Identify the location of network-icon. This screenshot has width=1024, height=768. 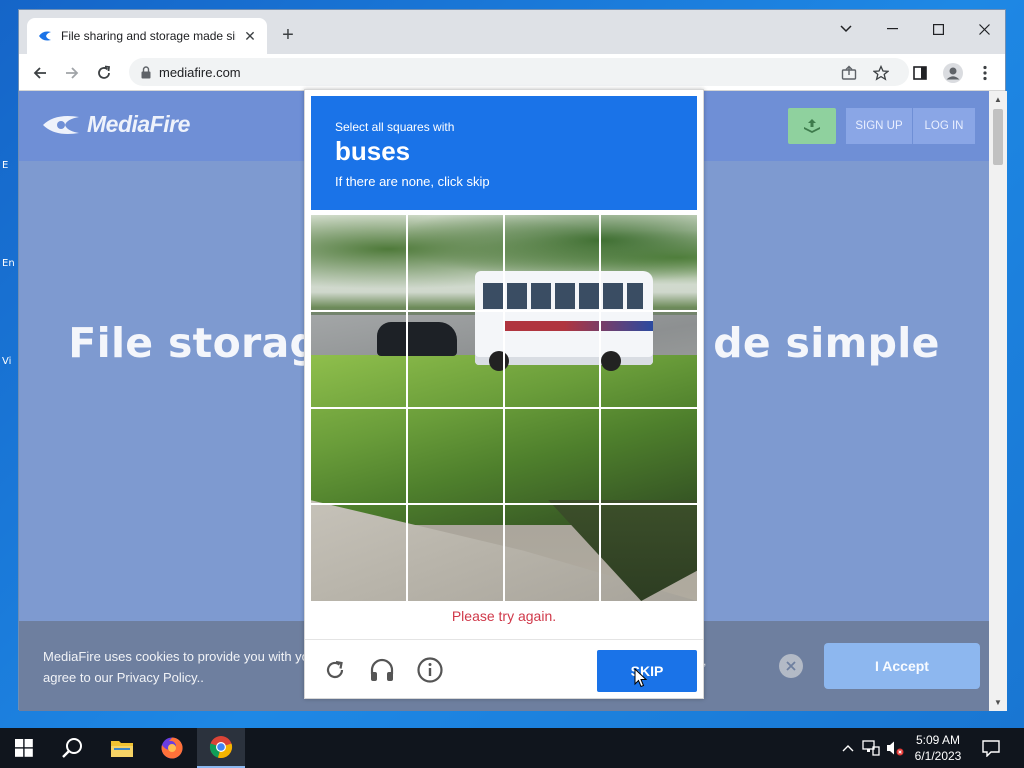
(871, 748).